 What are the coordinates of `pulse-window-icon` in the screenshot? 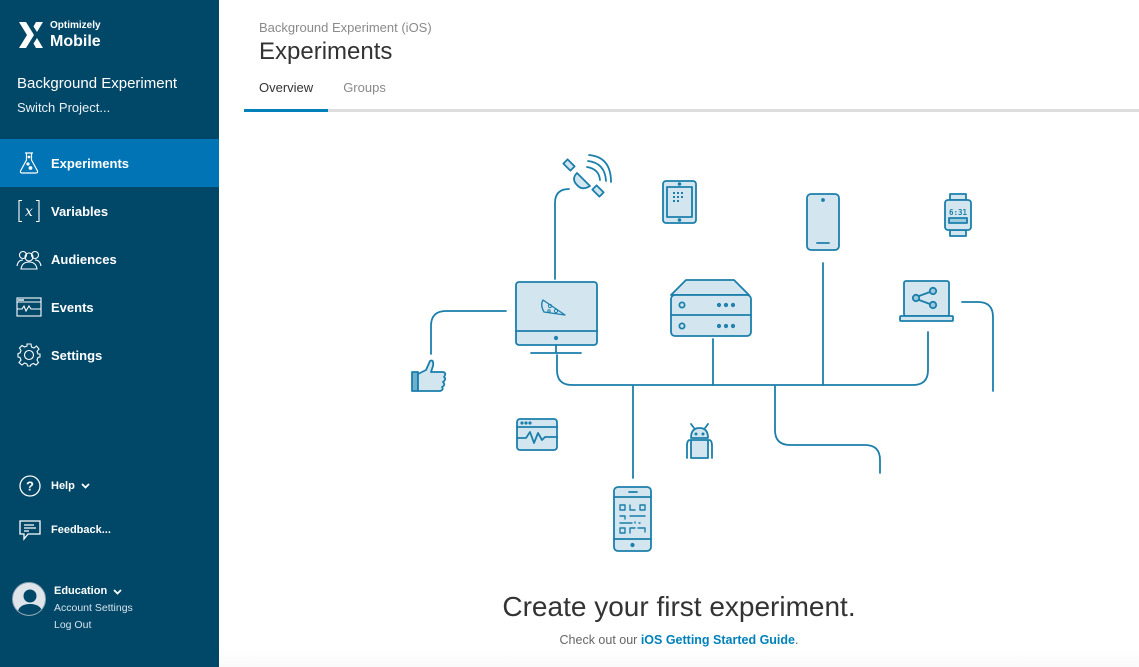 It's located at (29, 307).